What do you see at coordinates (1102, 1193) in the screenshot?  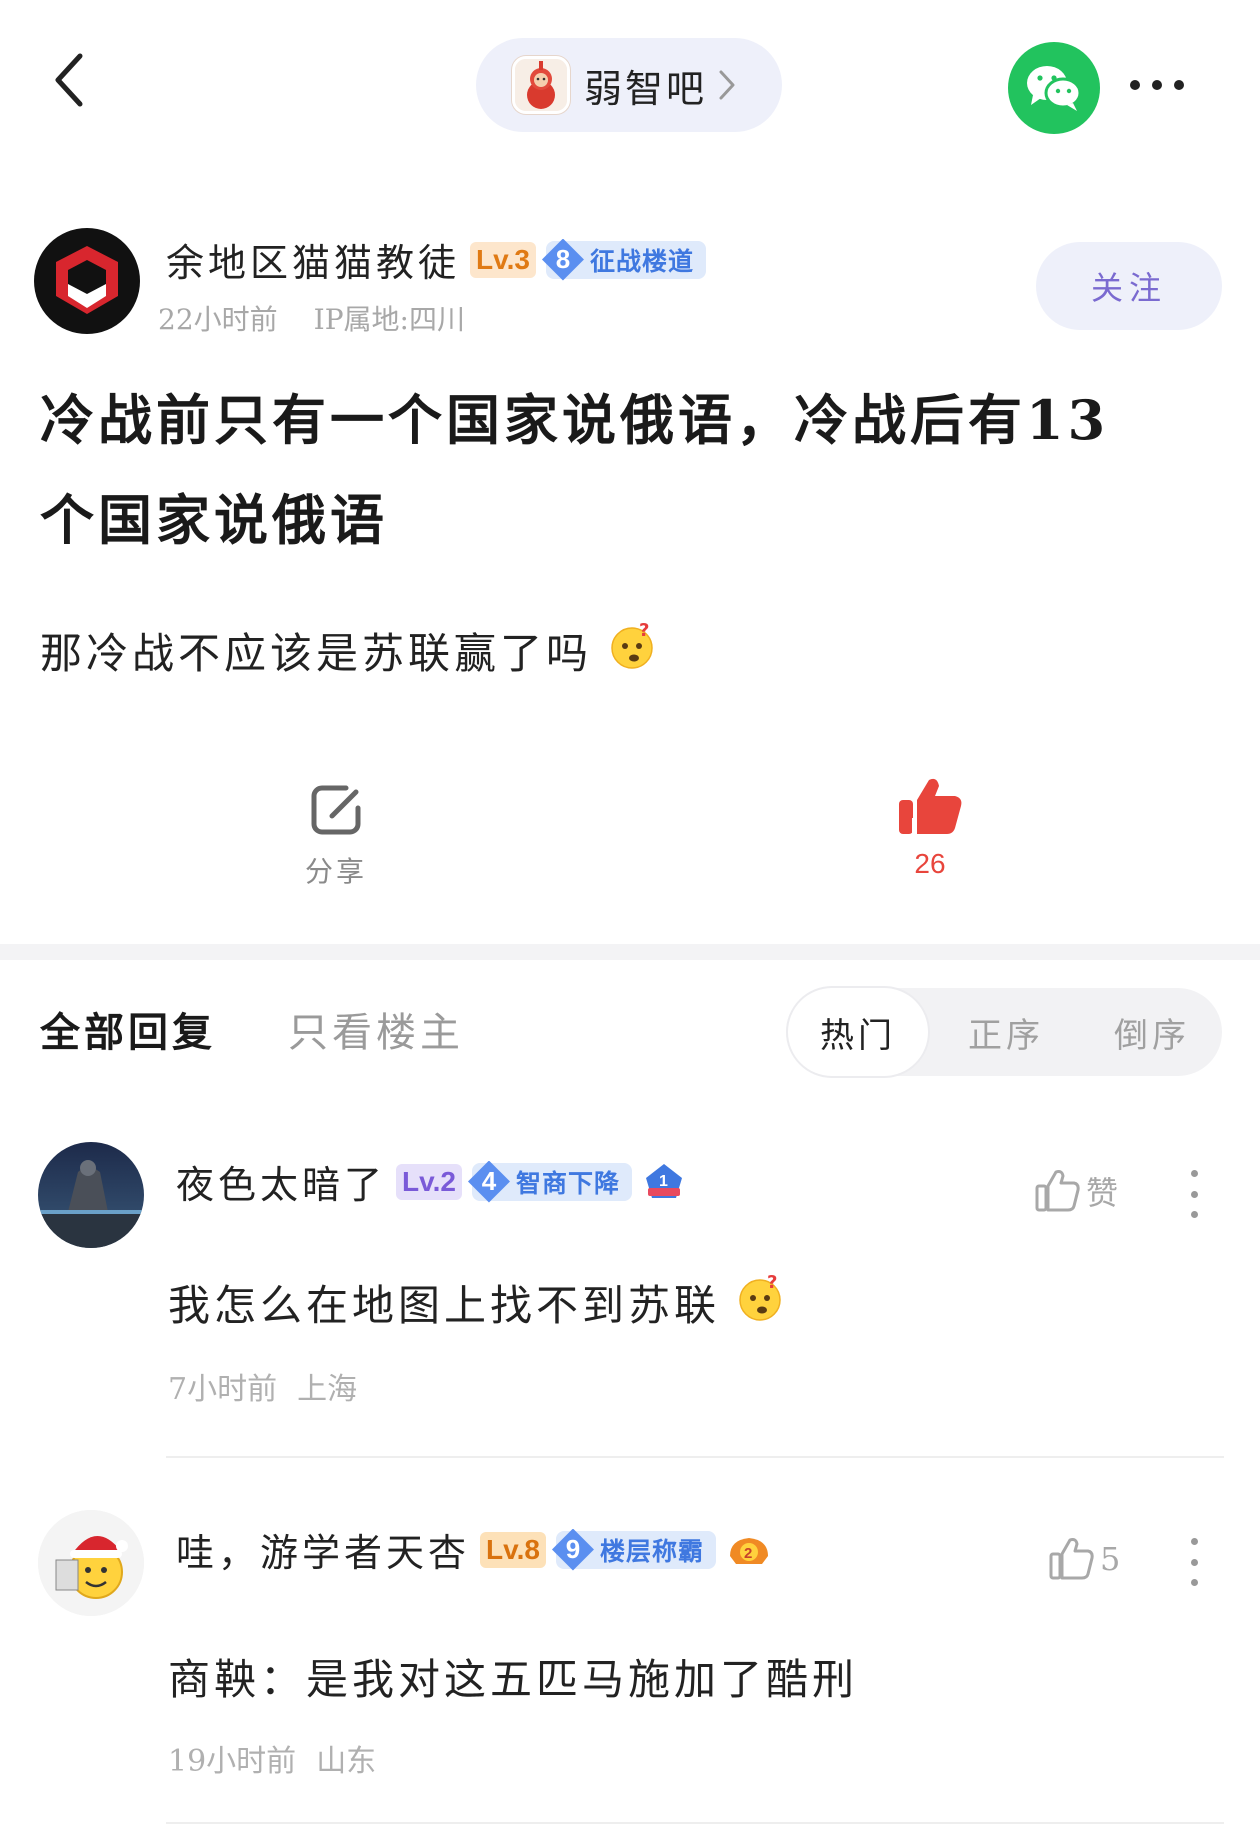 I see `reply-like-label: 赞` at bounding box center [1102, 1193].